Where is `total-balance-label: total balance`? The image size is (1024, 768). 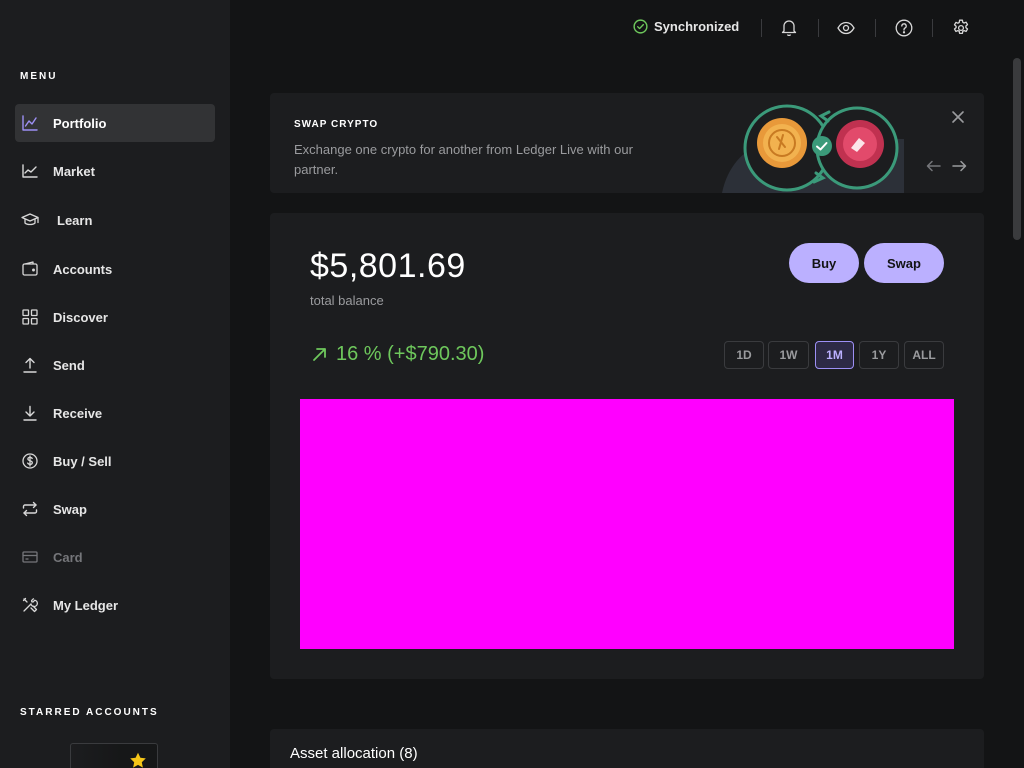
total-balance-label: total balance is located at coordinates (347, 300).